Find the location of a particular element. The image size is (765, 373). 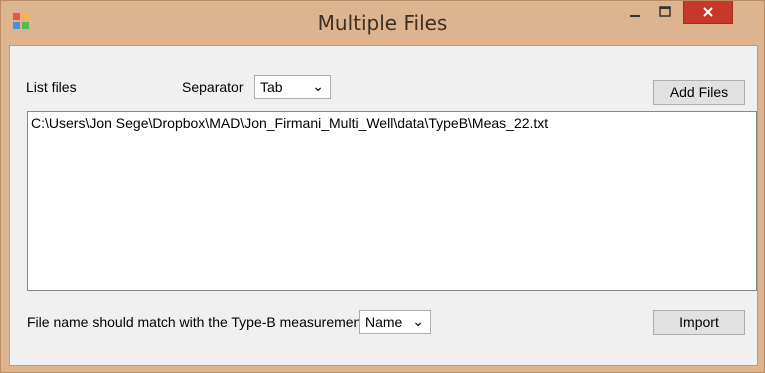

title-bar: Multiple Files is located at coordinates (382, 23).